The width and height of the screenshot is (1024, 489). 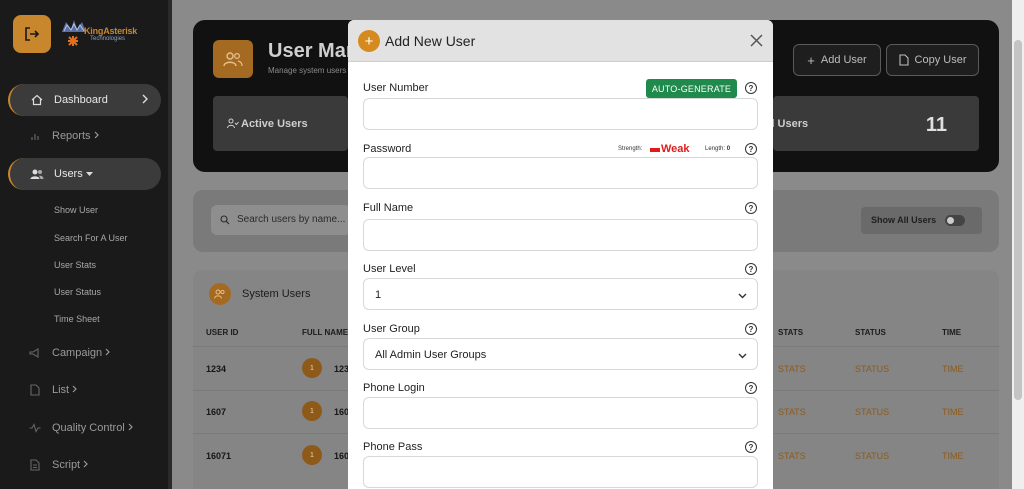 I want to click on column-header-full-name: FULL NAME, so click(x=325, y=332).